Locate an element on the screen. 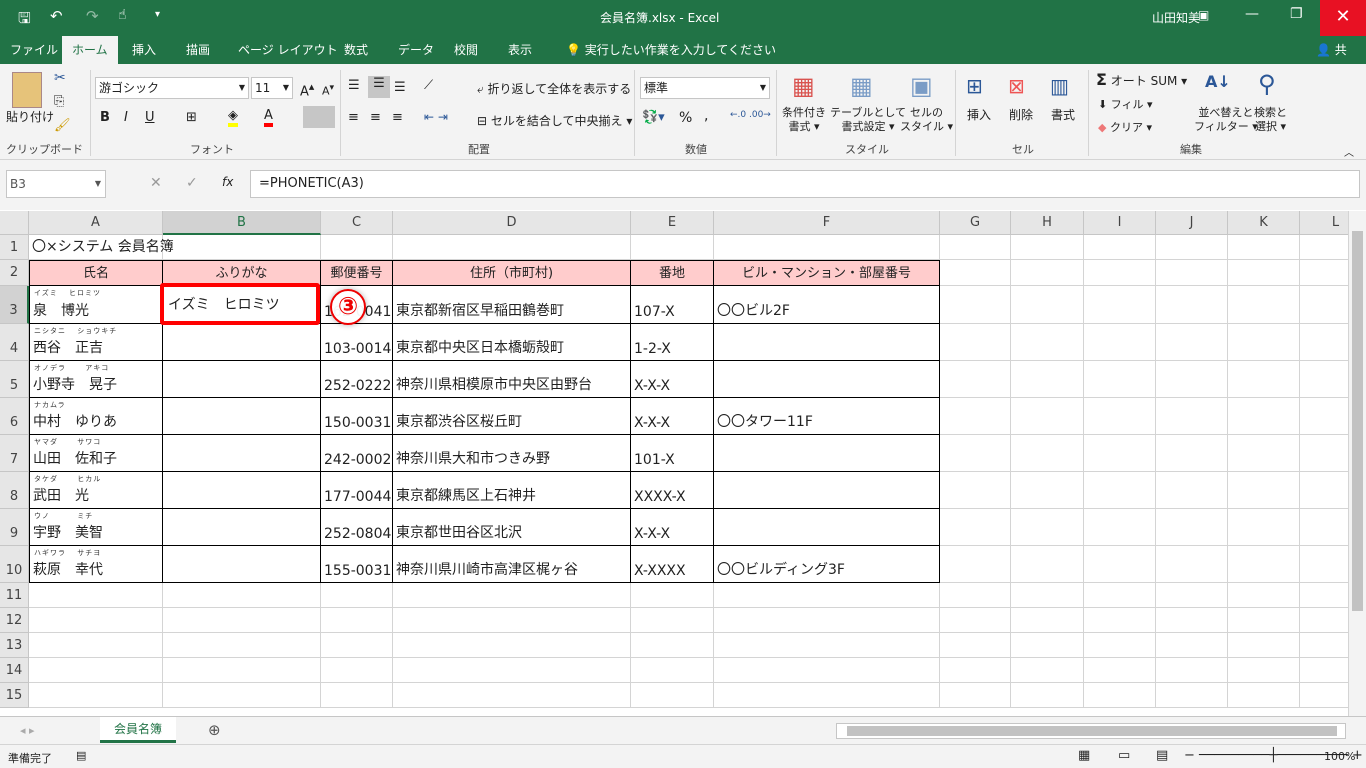 The image size is (1366, 768). cell-G6 is located at coordinates (975, 416).